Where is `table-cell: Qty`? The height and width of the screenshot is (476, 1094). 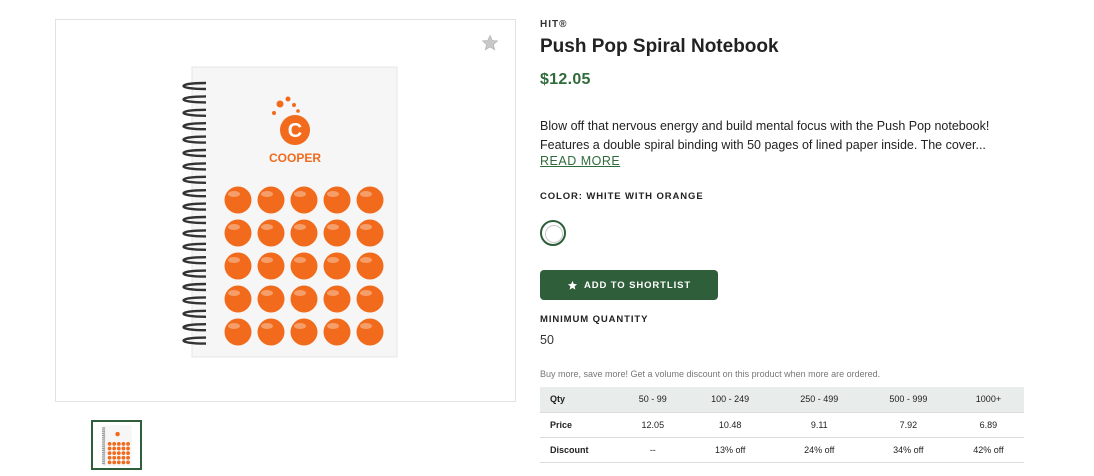
table-cell: Qty is located at coordinates (580, 400).